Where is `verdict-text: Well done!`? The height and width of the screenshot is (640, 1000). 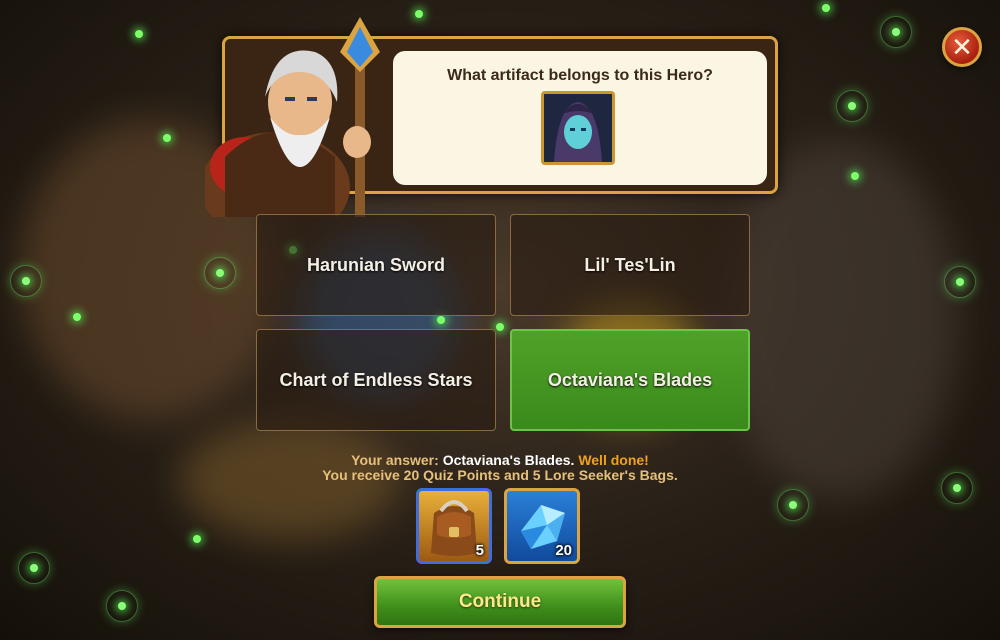
verdict-text: Well done! is located at coordinates (613, 460).